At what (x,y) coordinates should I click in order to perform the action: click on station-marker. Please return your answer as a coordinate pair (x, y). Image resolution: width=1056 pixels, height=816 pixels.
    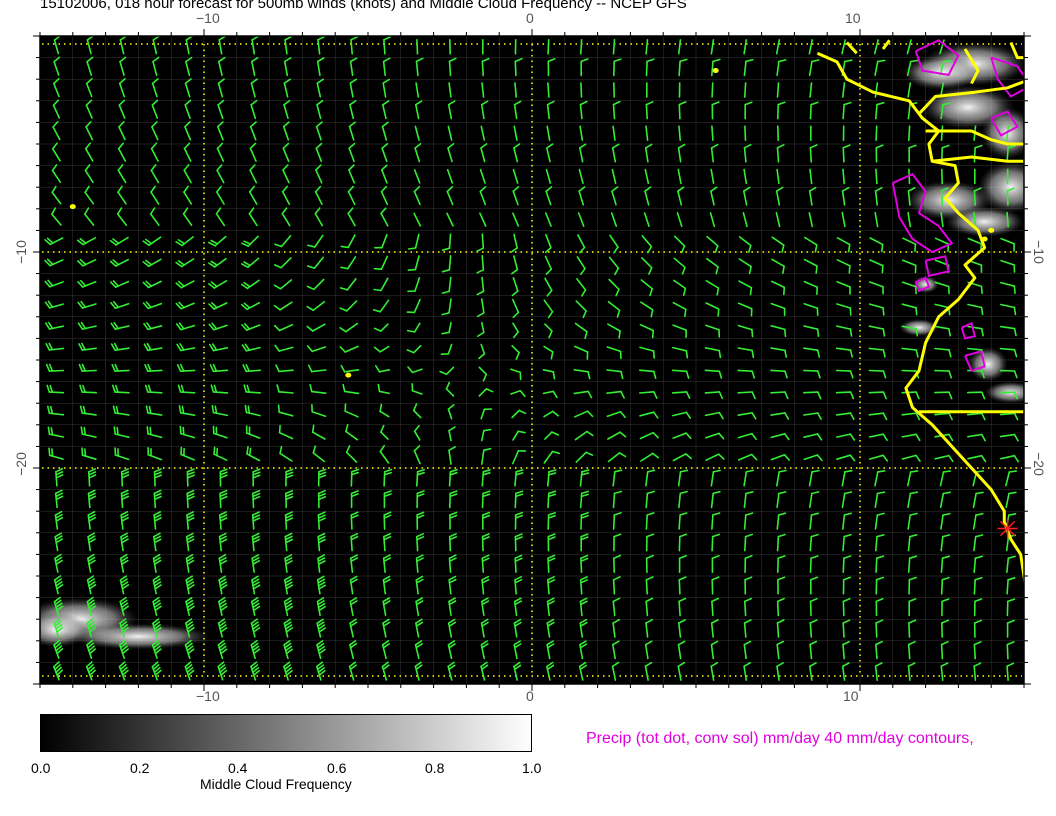
    Looking at the image, I should click on (1007, 528).